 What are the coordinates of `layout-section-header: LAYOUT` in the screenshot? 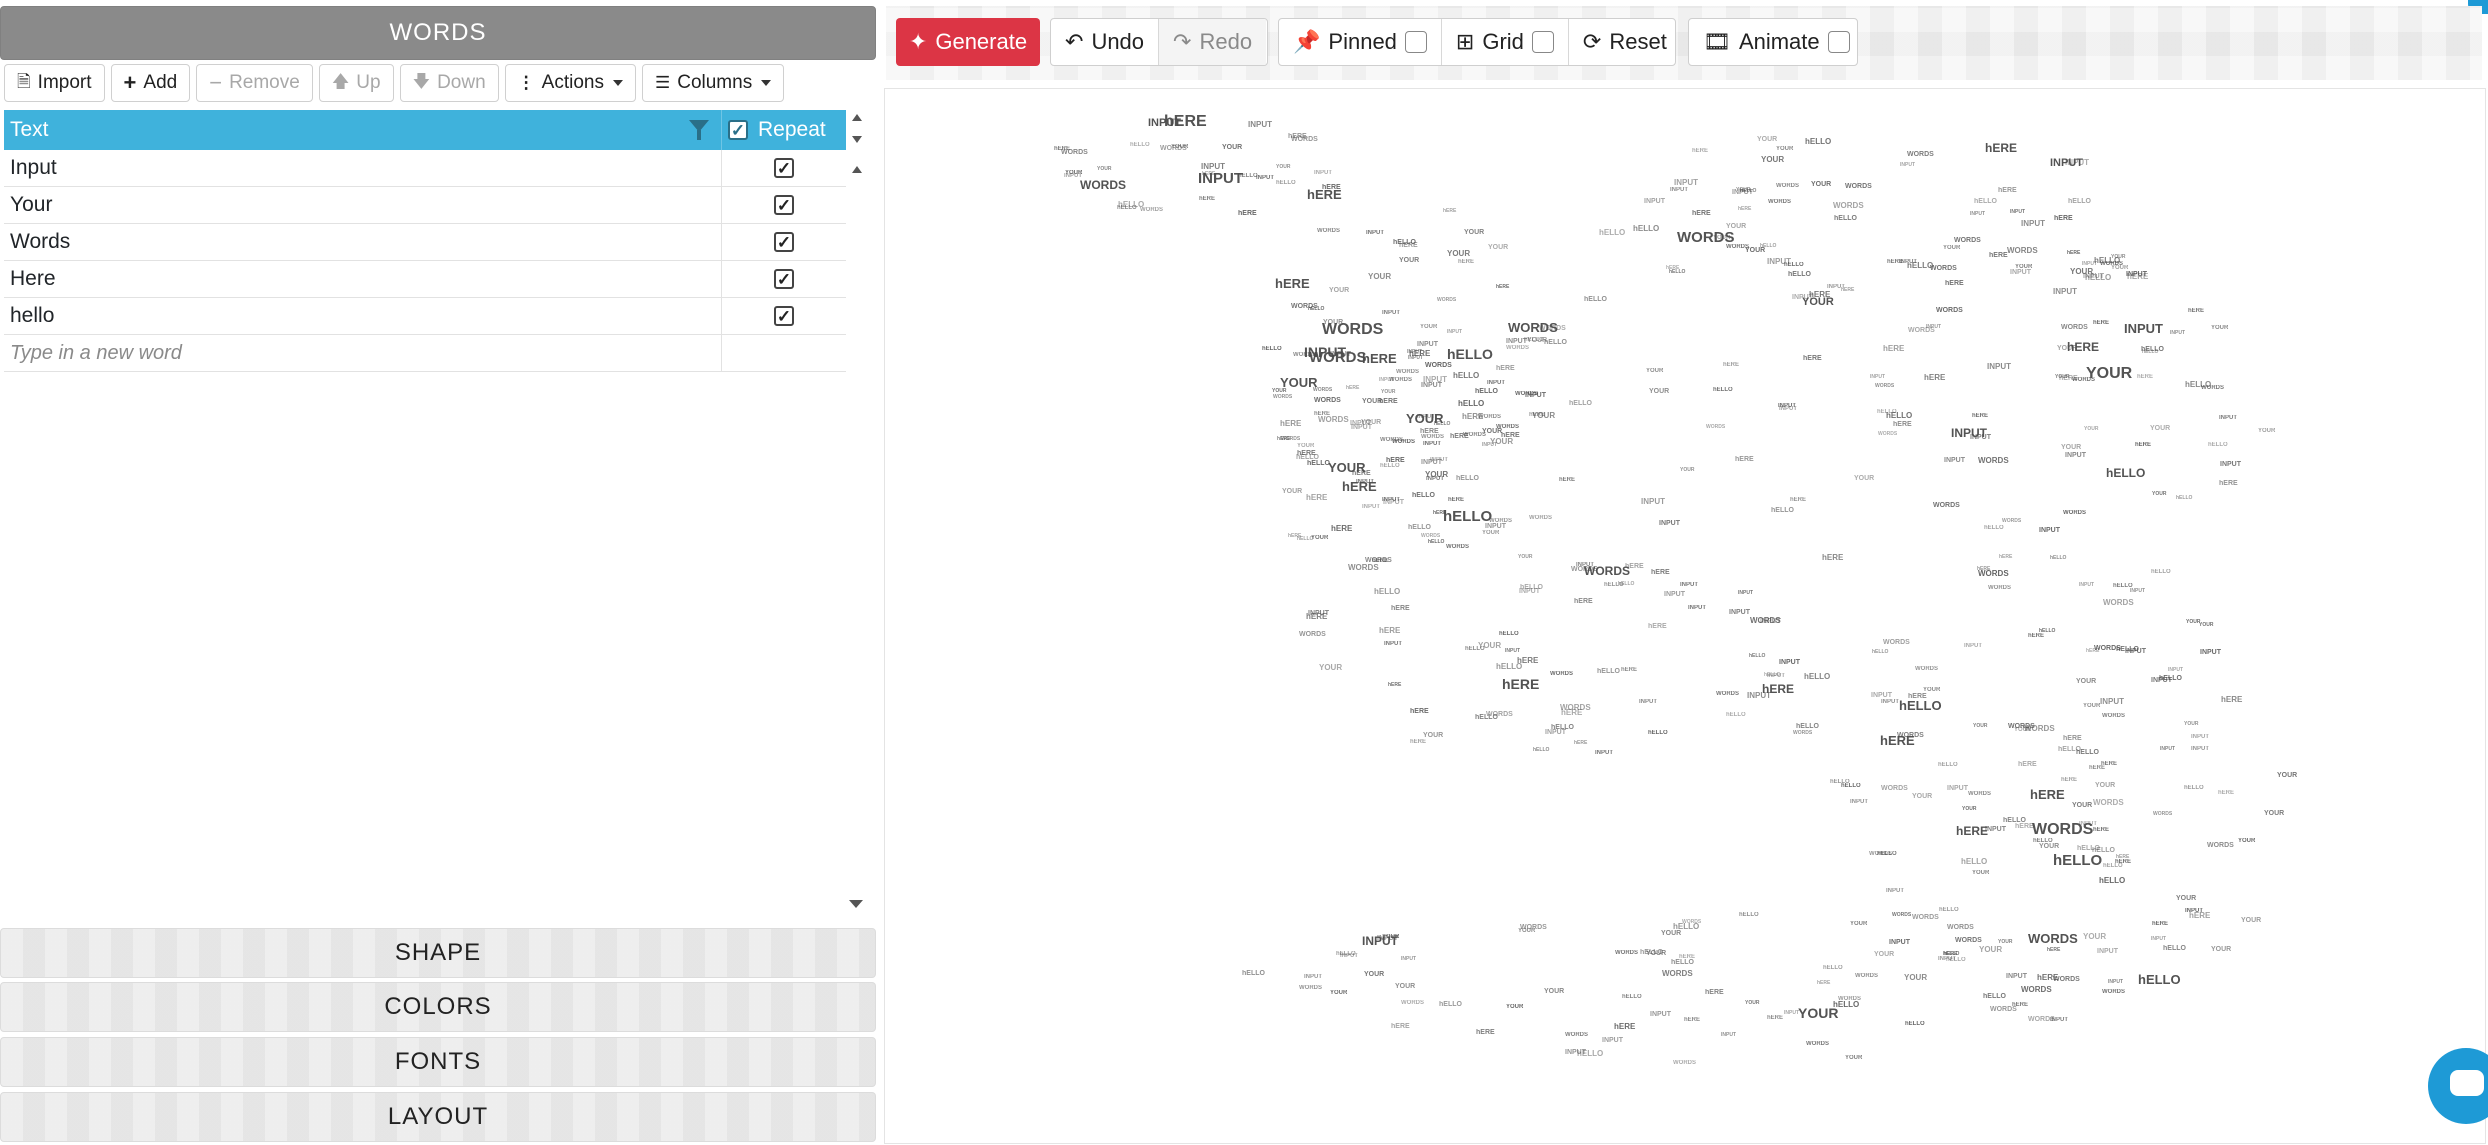 It's located at (438, 1117).